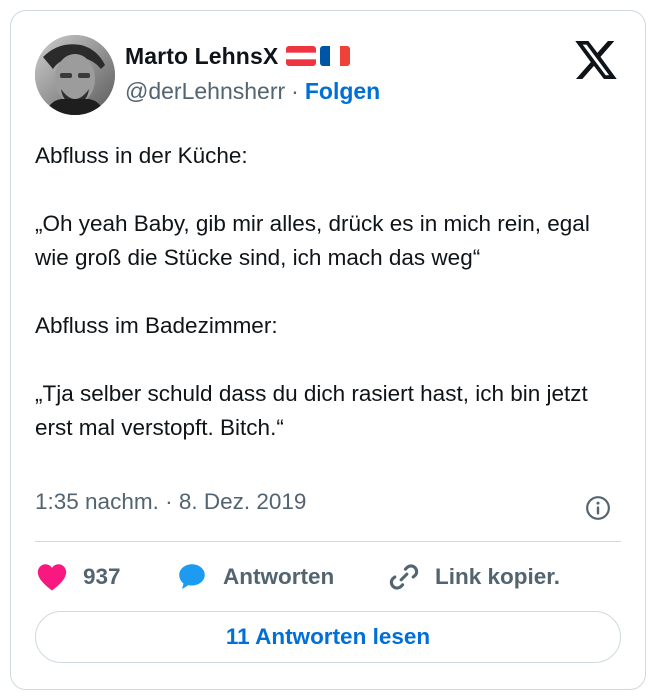 This screenshot has width=658, height=700. I want to click on author-name: Marto LehnsX, so click(201, 56).